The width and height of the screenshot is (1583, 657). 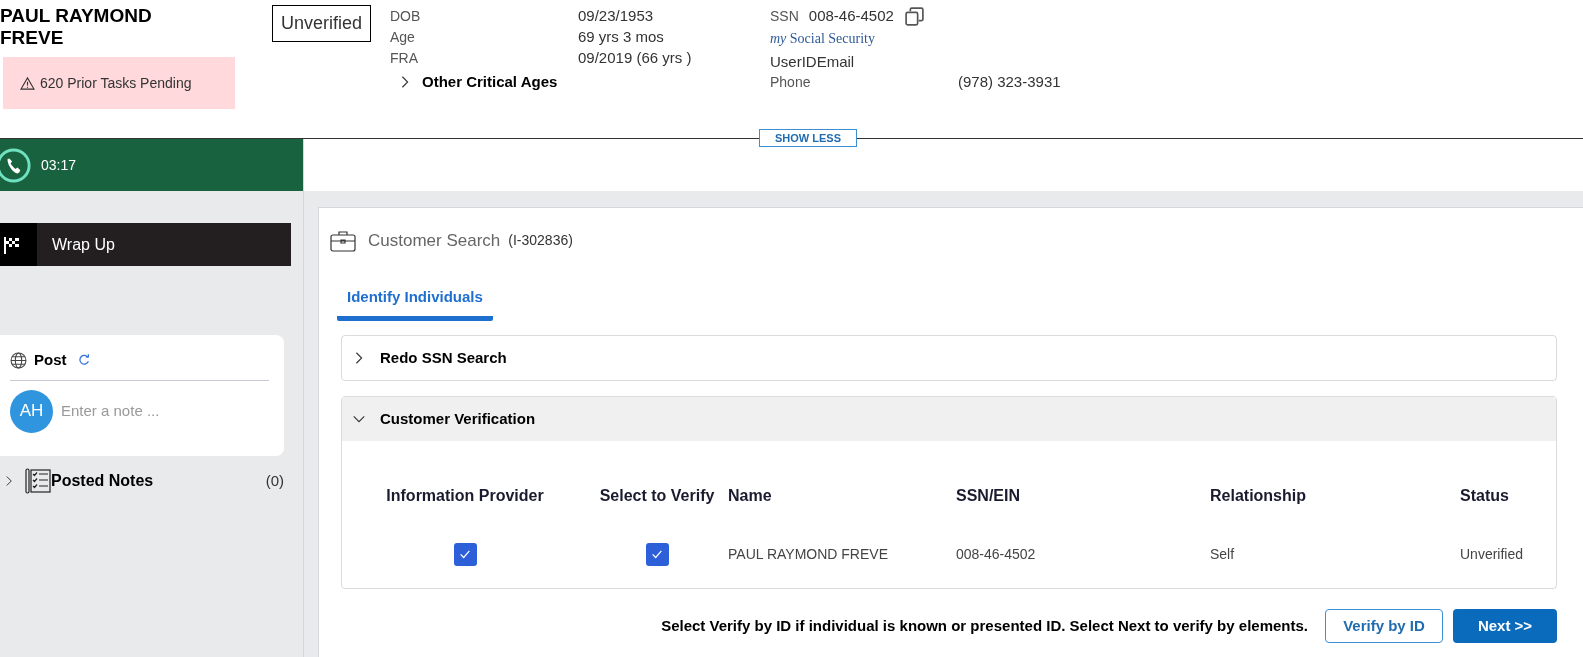 What do you see at coordinates (274, 480) in the screenshot?
I see `notes-count: (0)` at bounding box center [274, 480].